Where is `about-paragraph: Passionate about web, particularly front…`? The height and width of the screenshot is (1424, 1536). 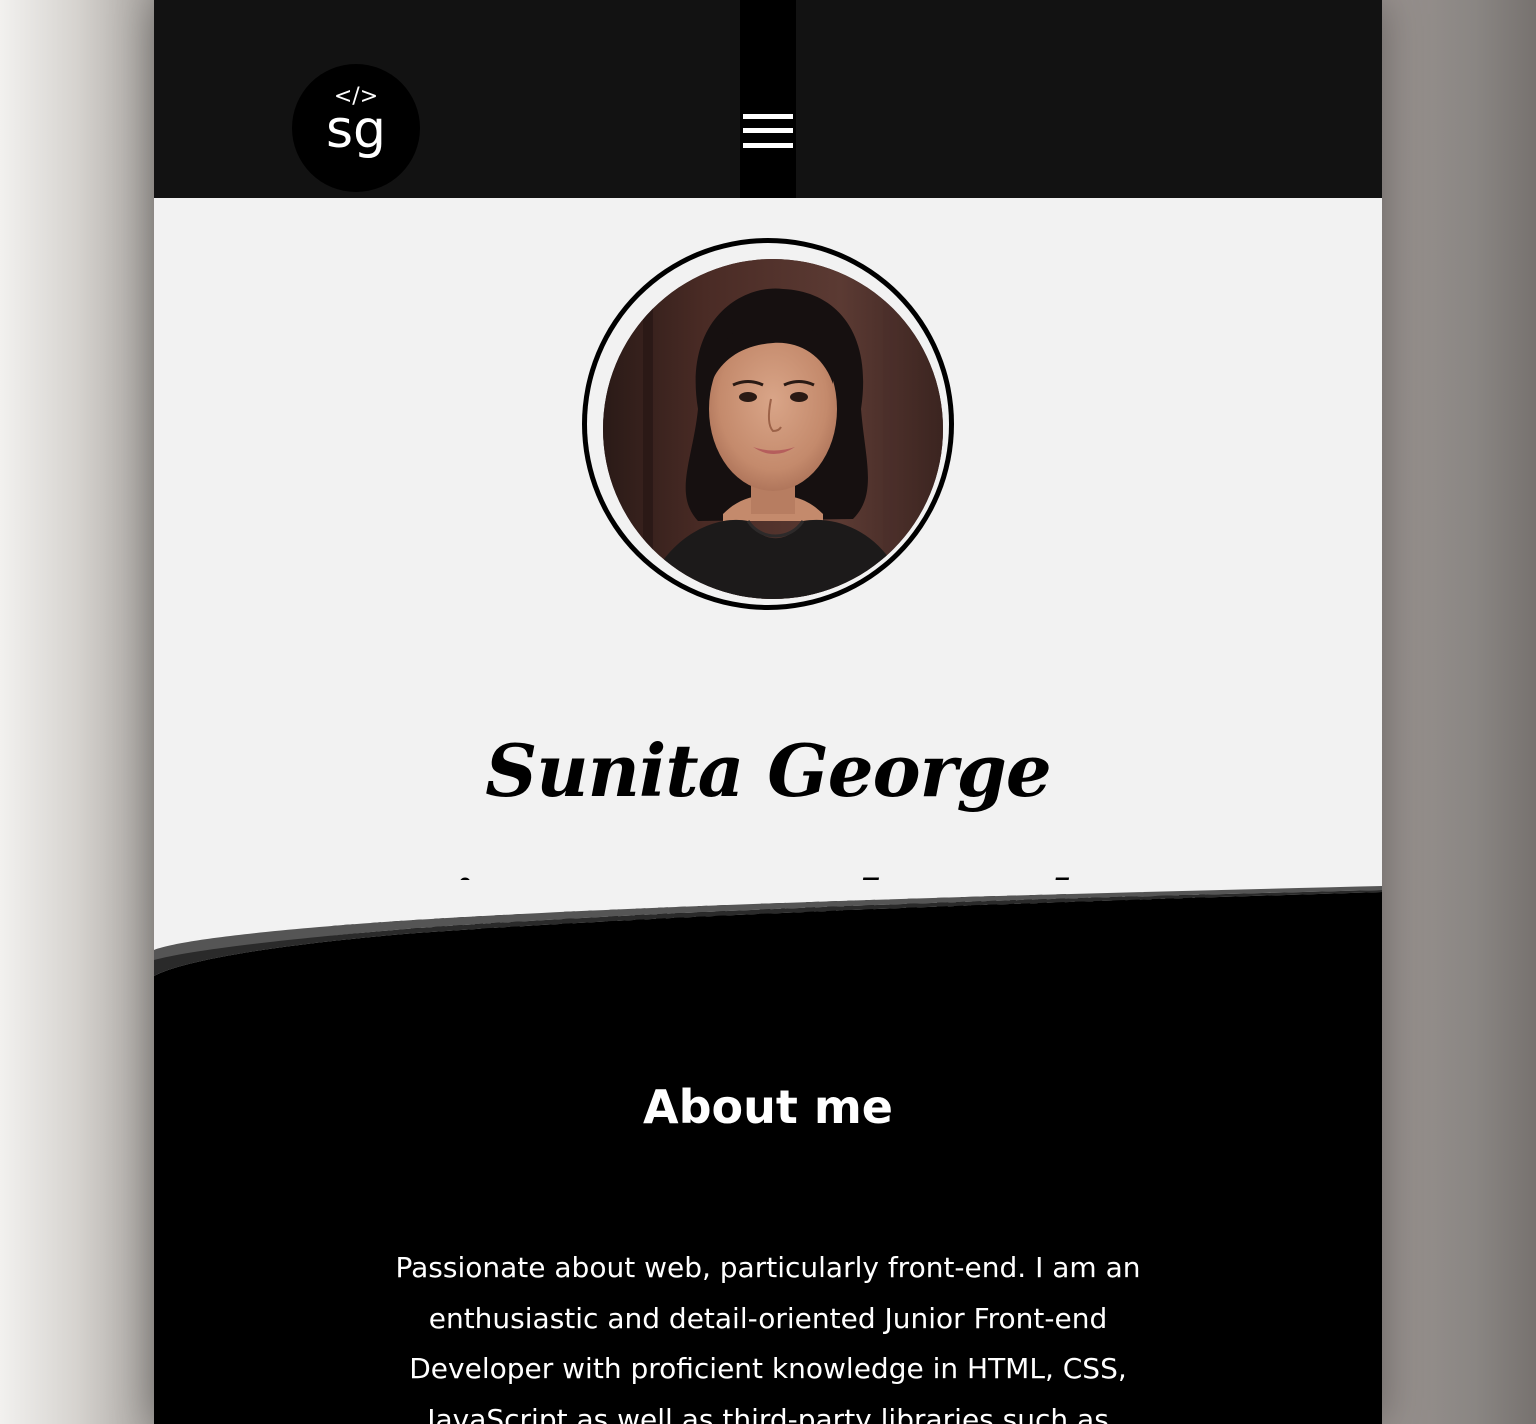
about-paragraph: Passionate about web, particularly front… is located at coordinates (768, 1337).